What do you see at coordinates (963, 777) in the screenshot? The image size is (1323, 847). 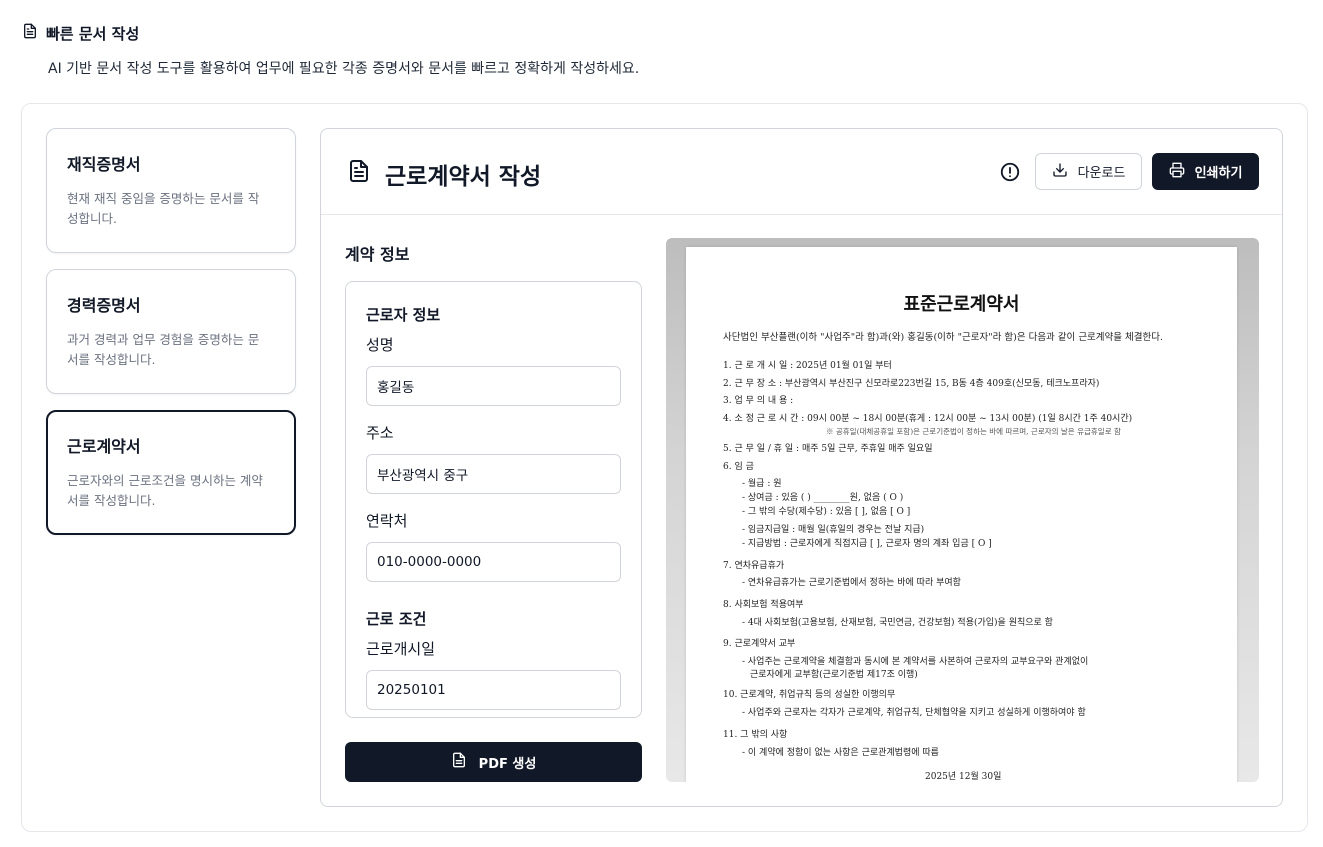 I see `contract-date: 2025년 12월 30일` at bounding box center [963, 777].